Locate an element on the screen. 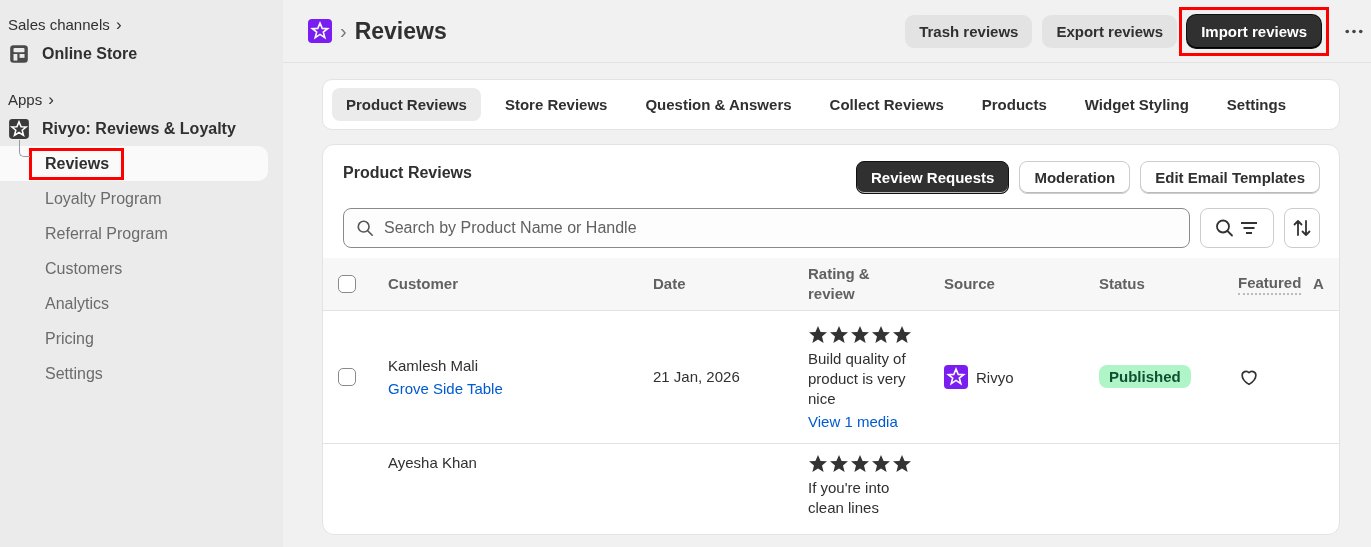 Image resolution: width=1371 pixels, height=547 pixels. search-box: Search by Product Name or Handle is located at coordinates (766, 228).